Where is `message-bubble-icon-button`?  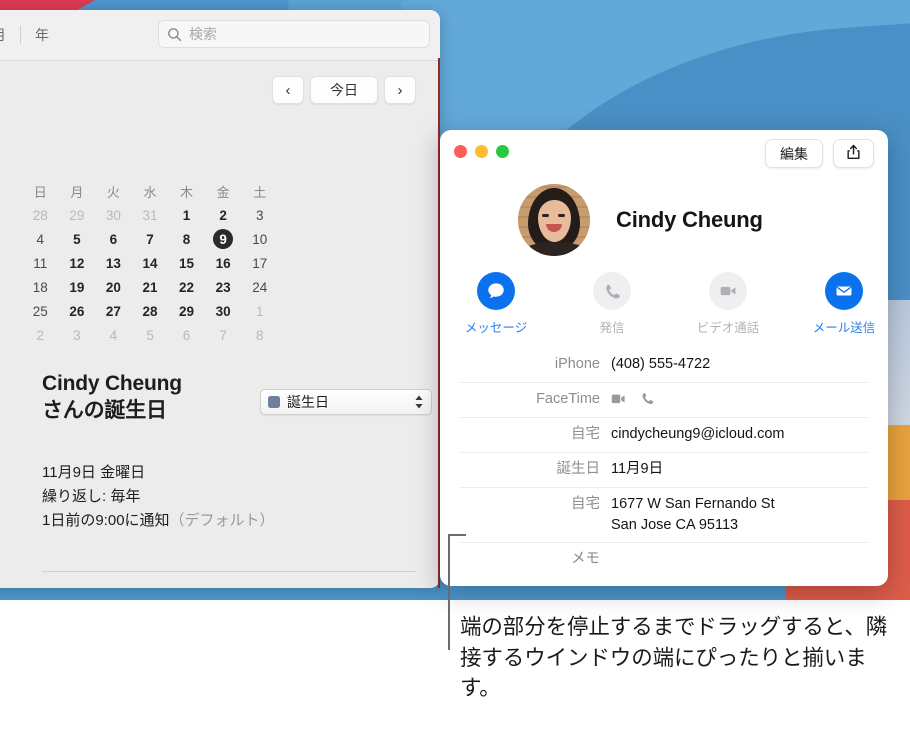 message-bubble-icon-button is located at coordinates (496, 291).